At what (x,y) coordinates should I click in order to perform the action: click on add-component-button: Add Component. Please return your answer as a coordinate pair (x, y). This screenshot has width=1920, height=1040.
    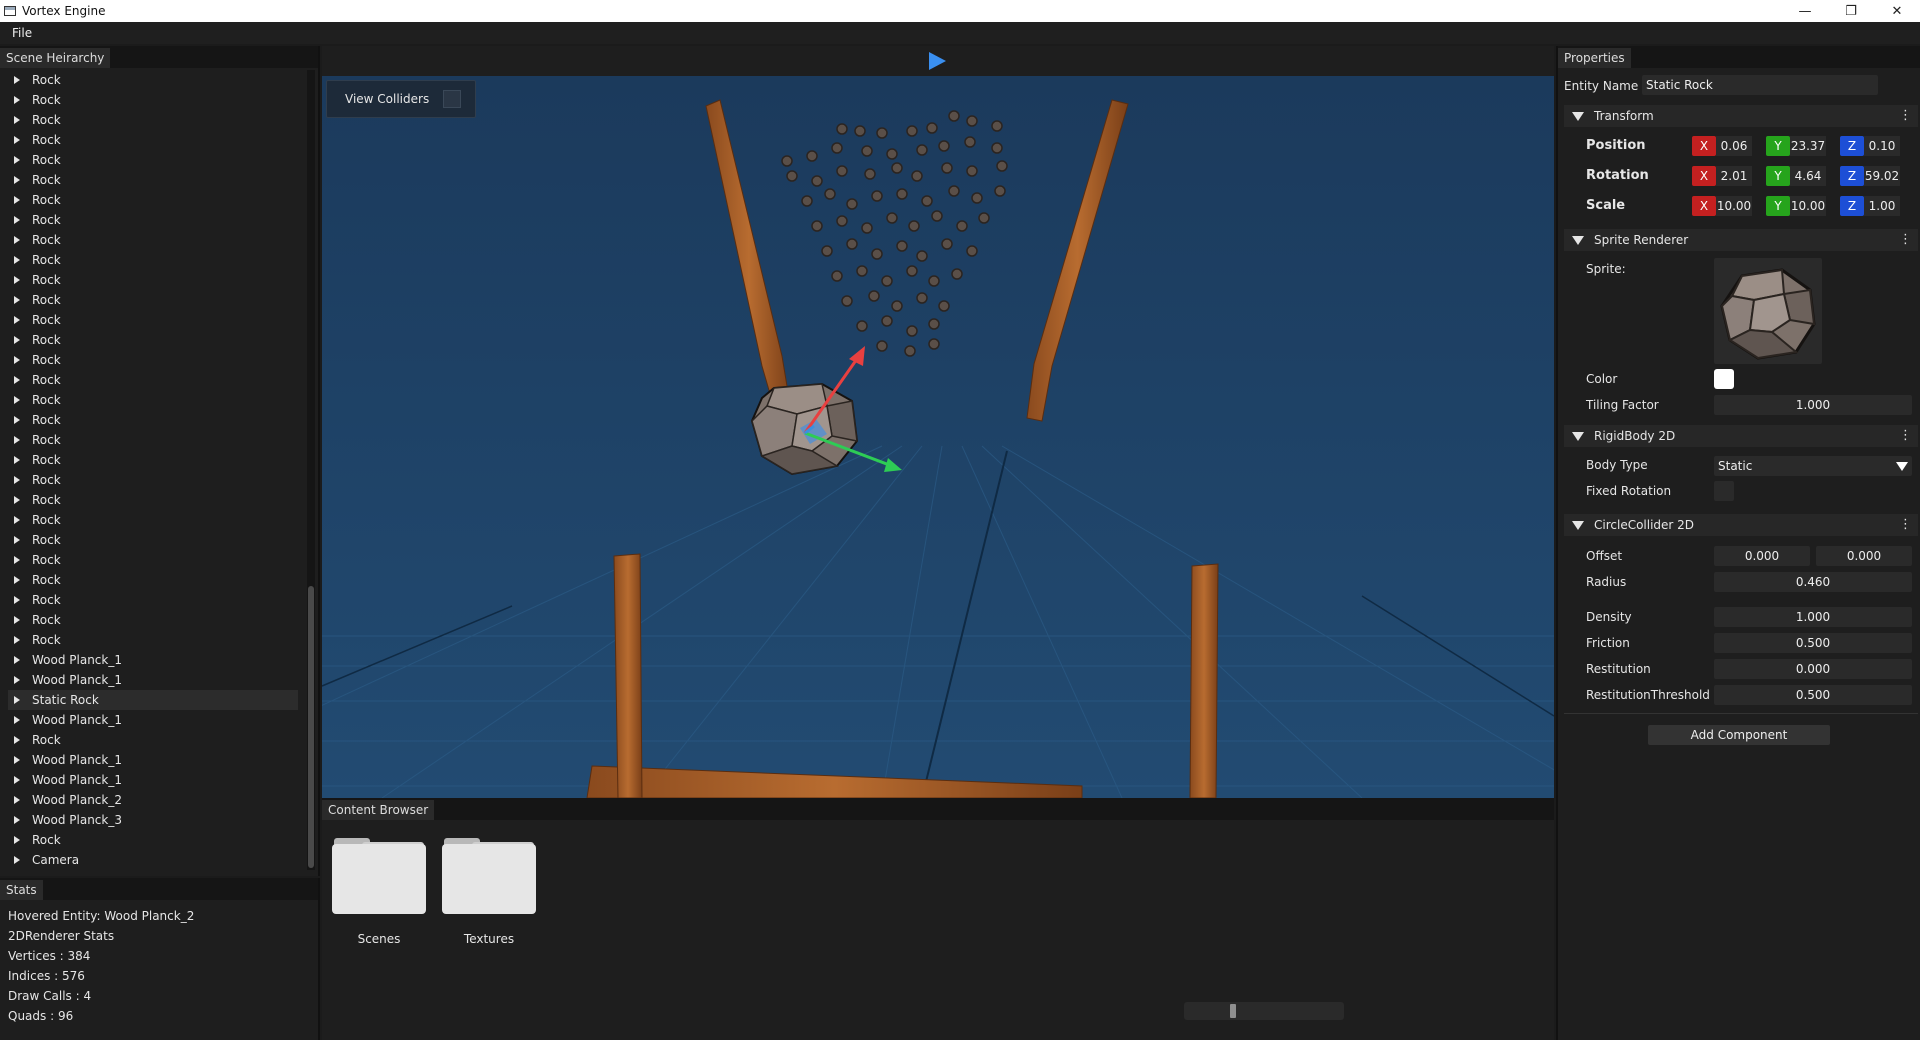
    Looking at the image, I should click on (1739, 735).